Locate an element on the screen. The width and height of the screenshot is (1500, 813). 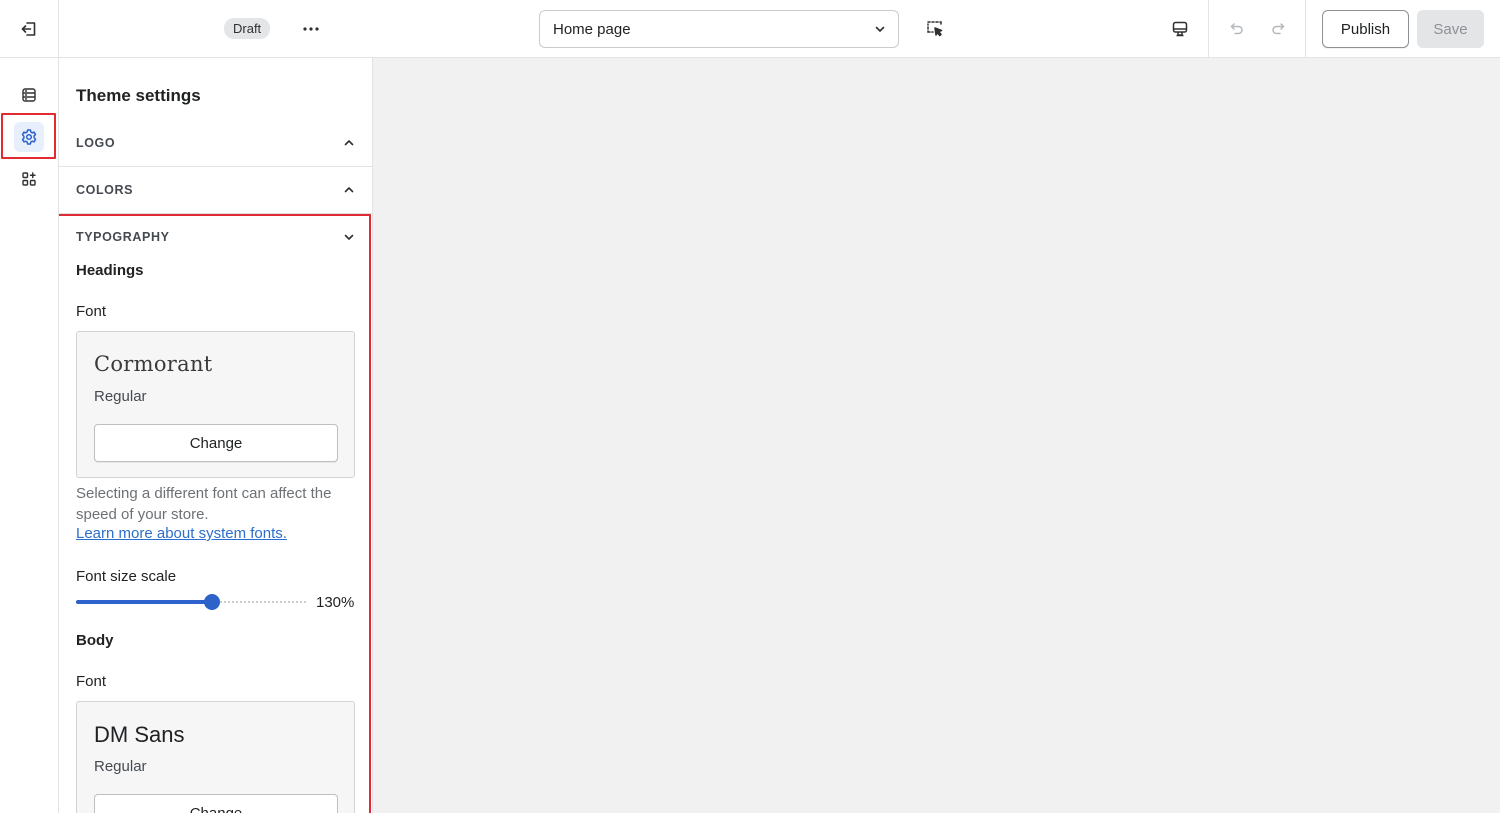
undo-icon is located at coordinates (1236, 29).